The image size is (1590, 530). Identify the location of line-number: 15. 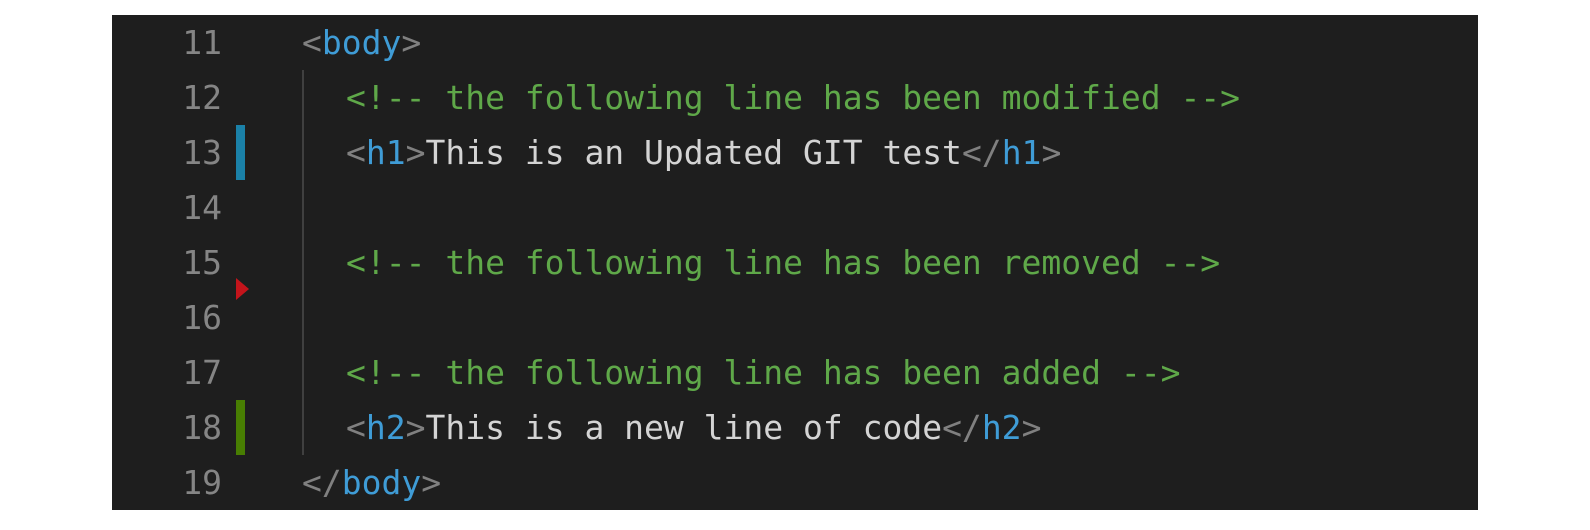
(202, 262).